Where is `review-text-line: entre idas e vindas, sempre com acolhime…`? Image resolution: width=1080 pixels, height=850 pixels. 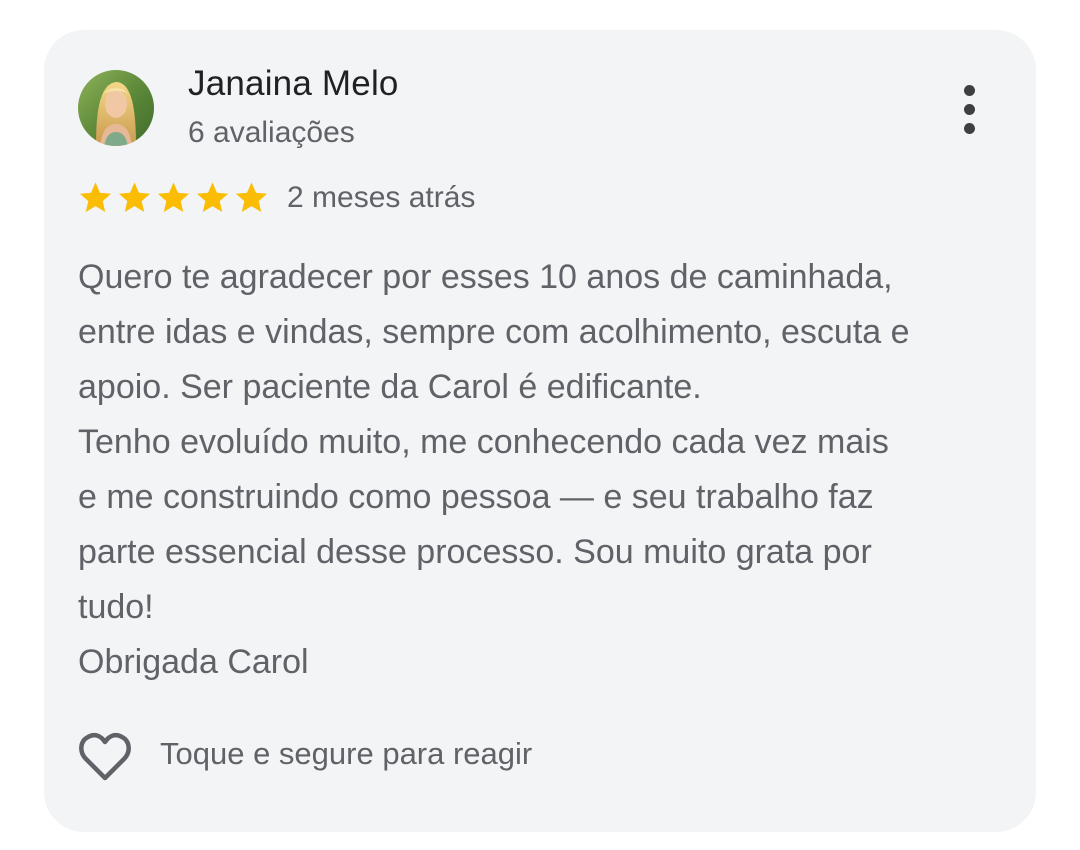
review-text-line: entre idas e vindas, sempre com acolhime… is located at coordinates (494, 332).